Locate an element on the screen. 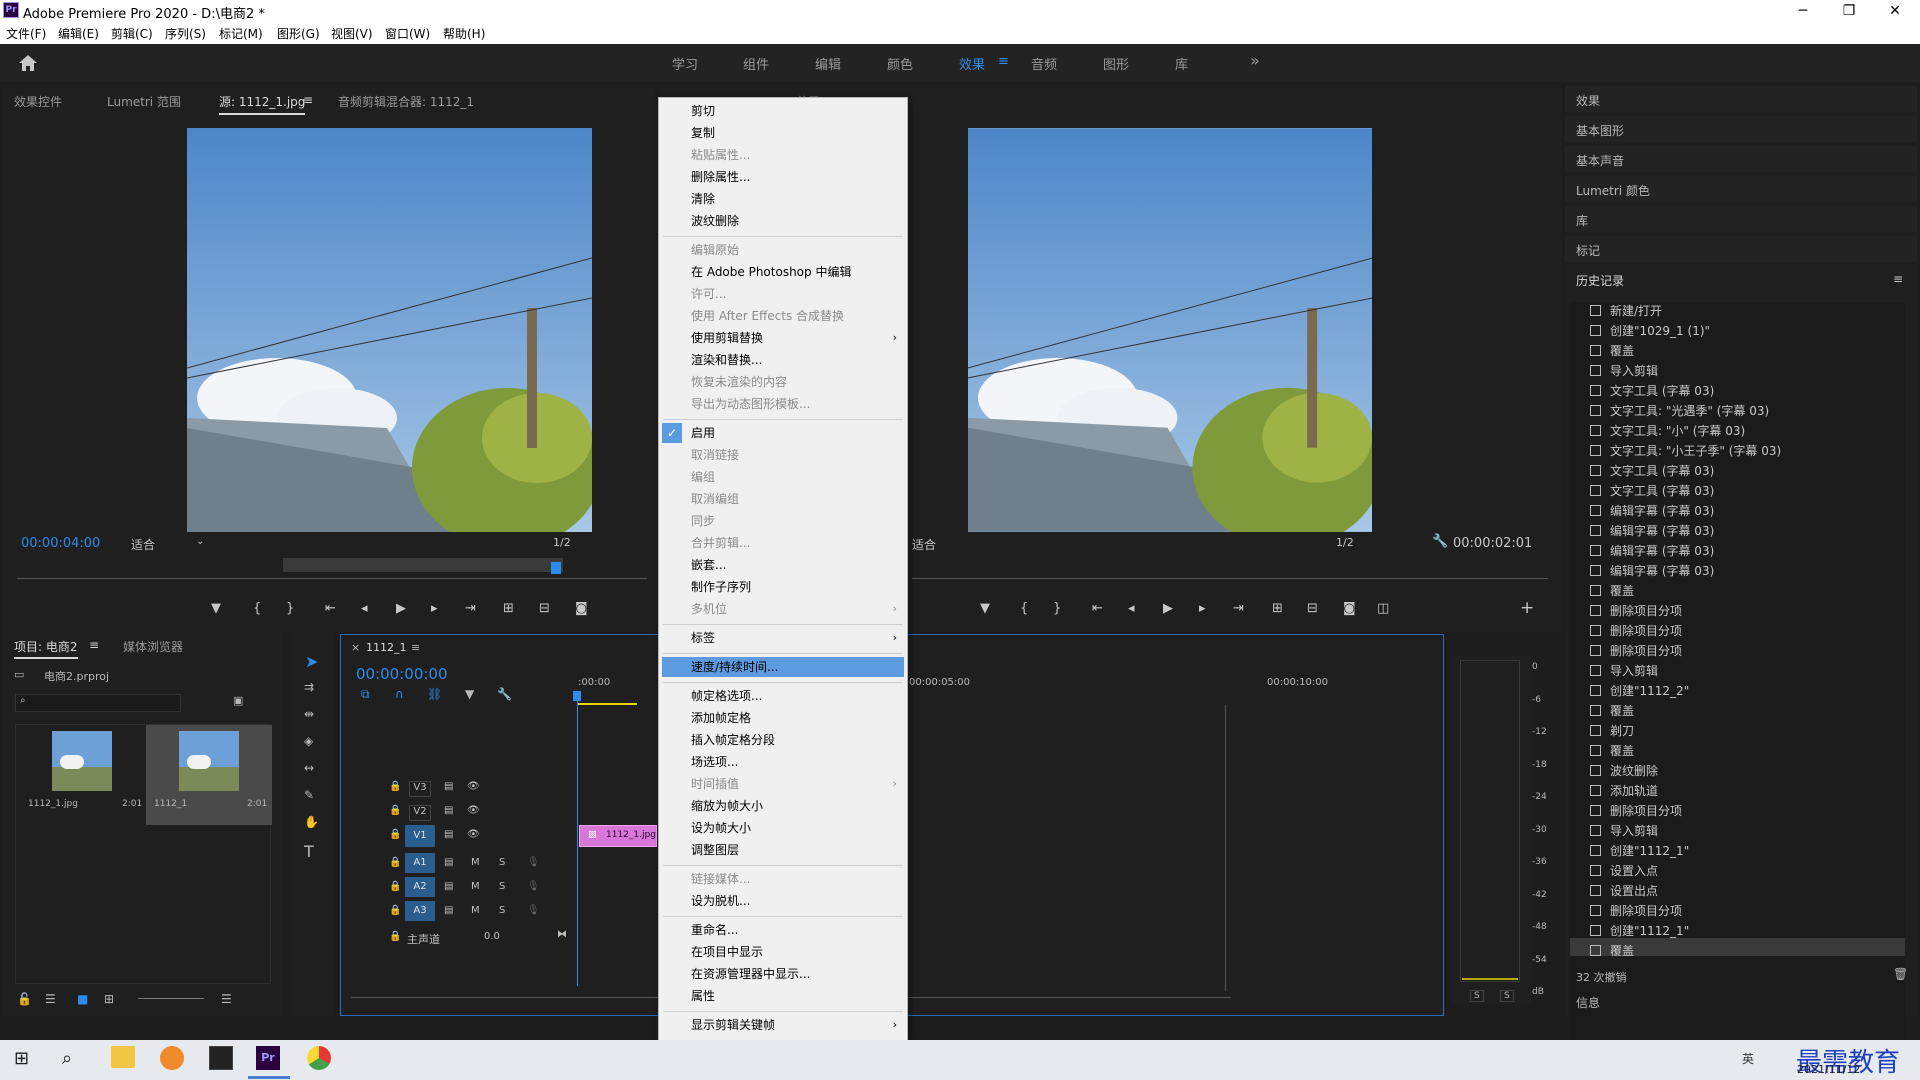 Image resolution: width=1920 pixels, height=1080 pixels. export-frame-icon: ◙ is located at coordinates (581, 608).